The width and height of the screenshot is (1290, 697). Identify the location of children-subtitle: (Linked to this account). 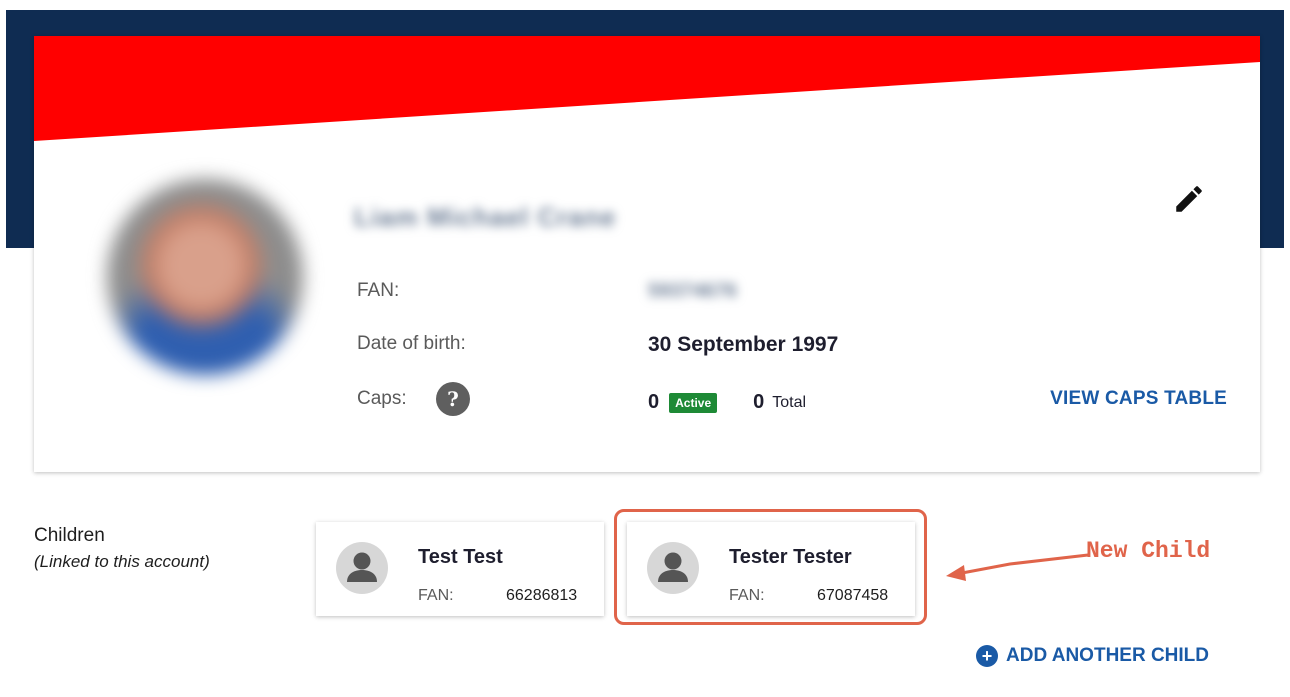
(122, 561).